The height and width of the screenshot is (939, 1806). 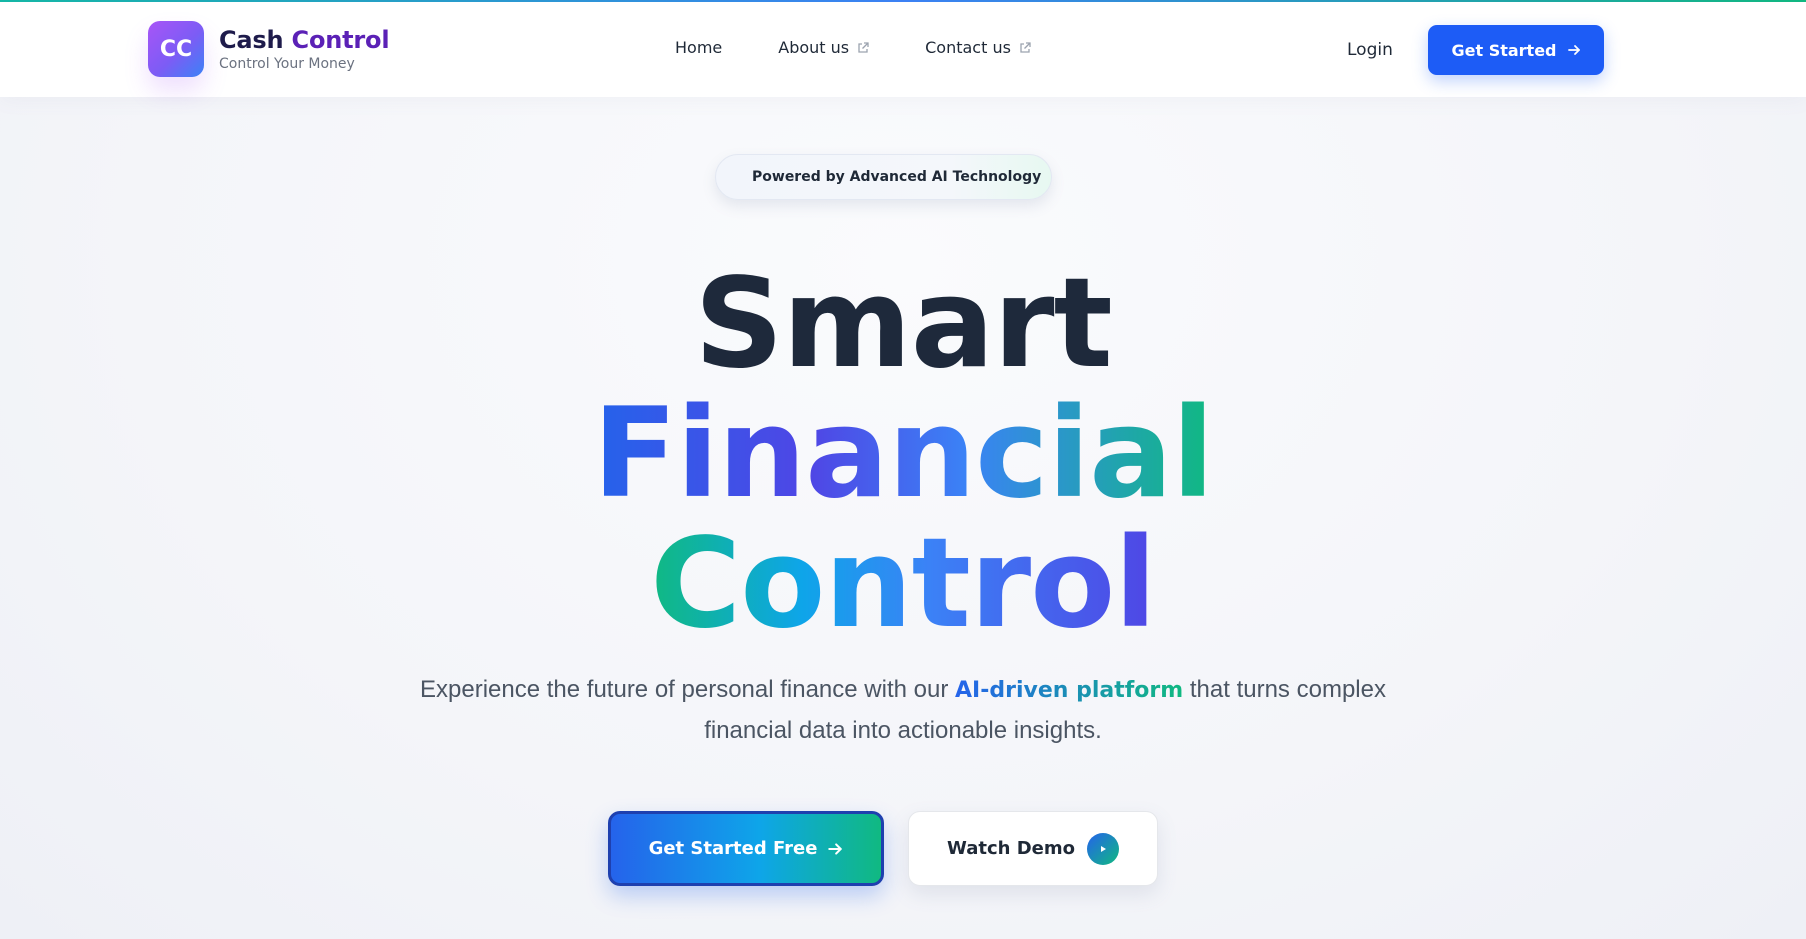 I want to click on brand-logo-link: CC Cash Control Control Your Money, so click(x=269, y=49).